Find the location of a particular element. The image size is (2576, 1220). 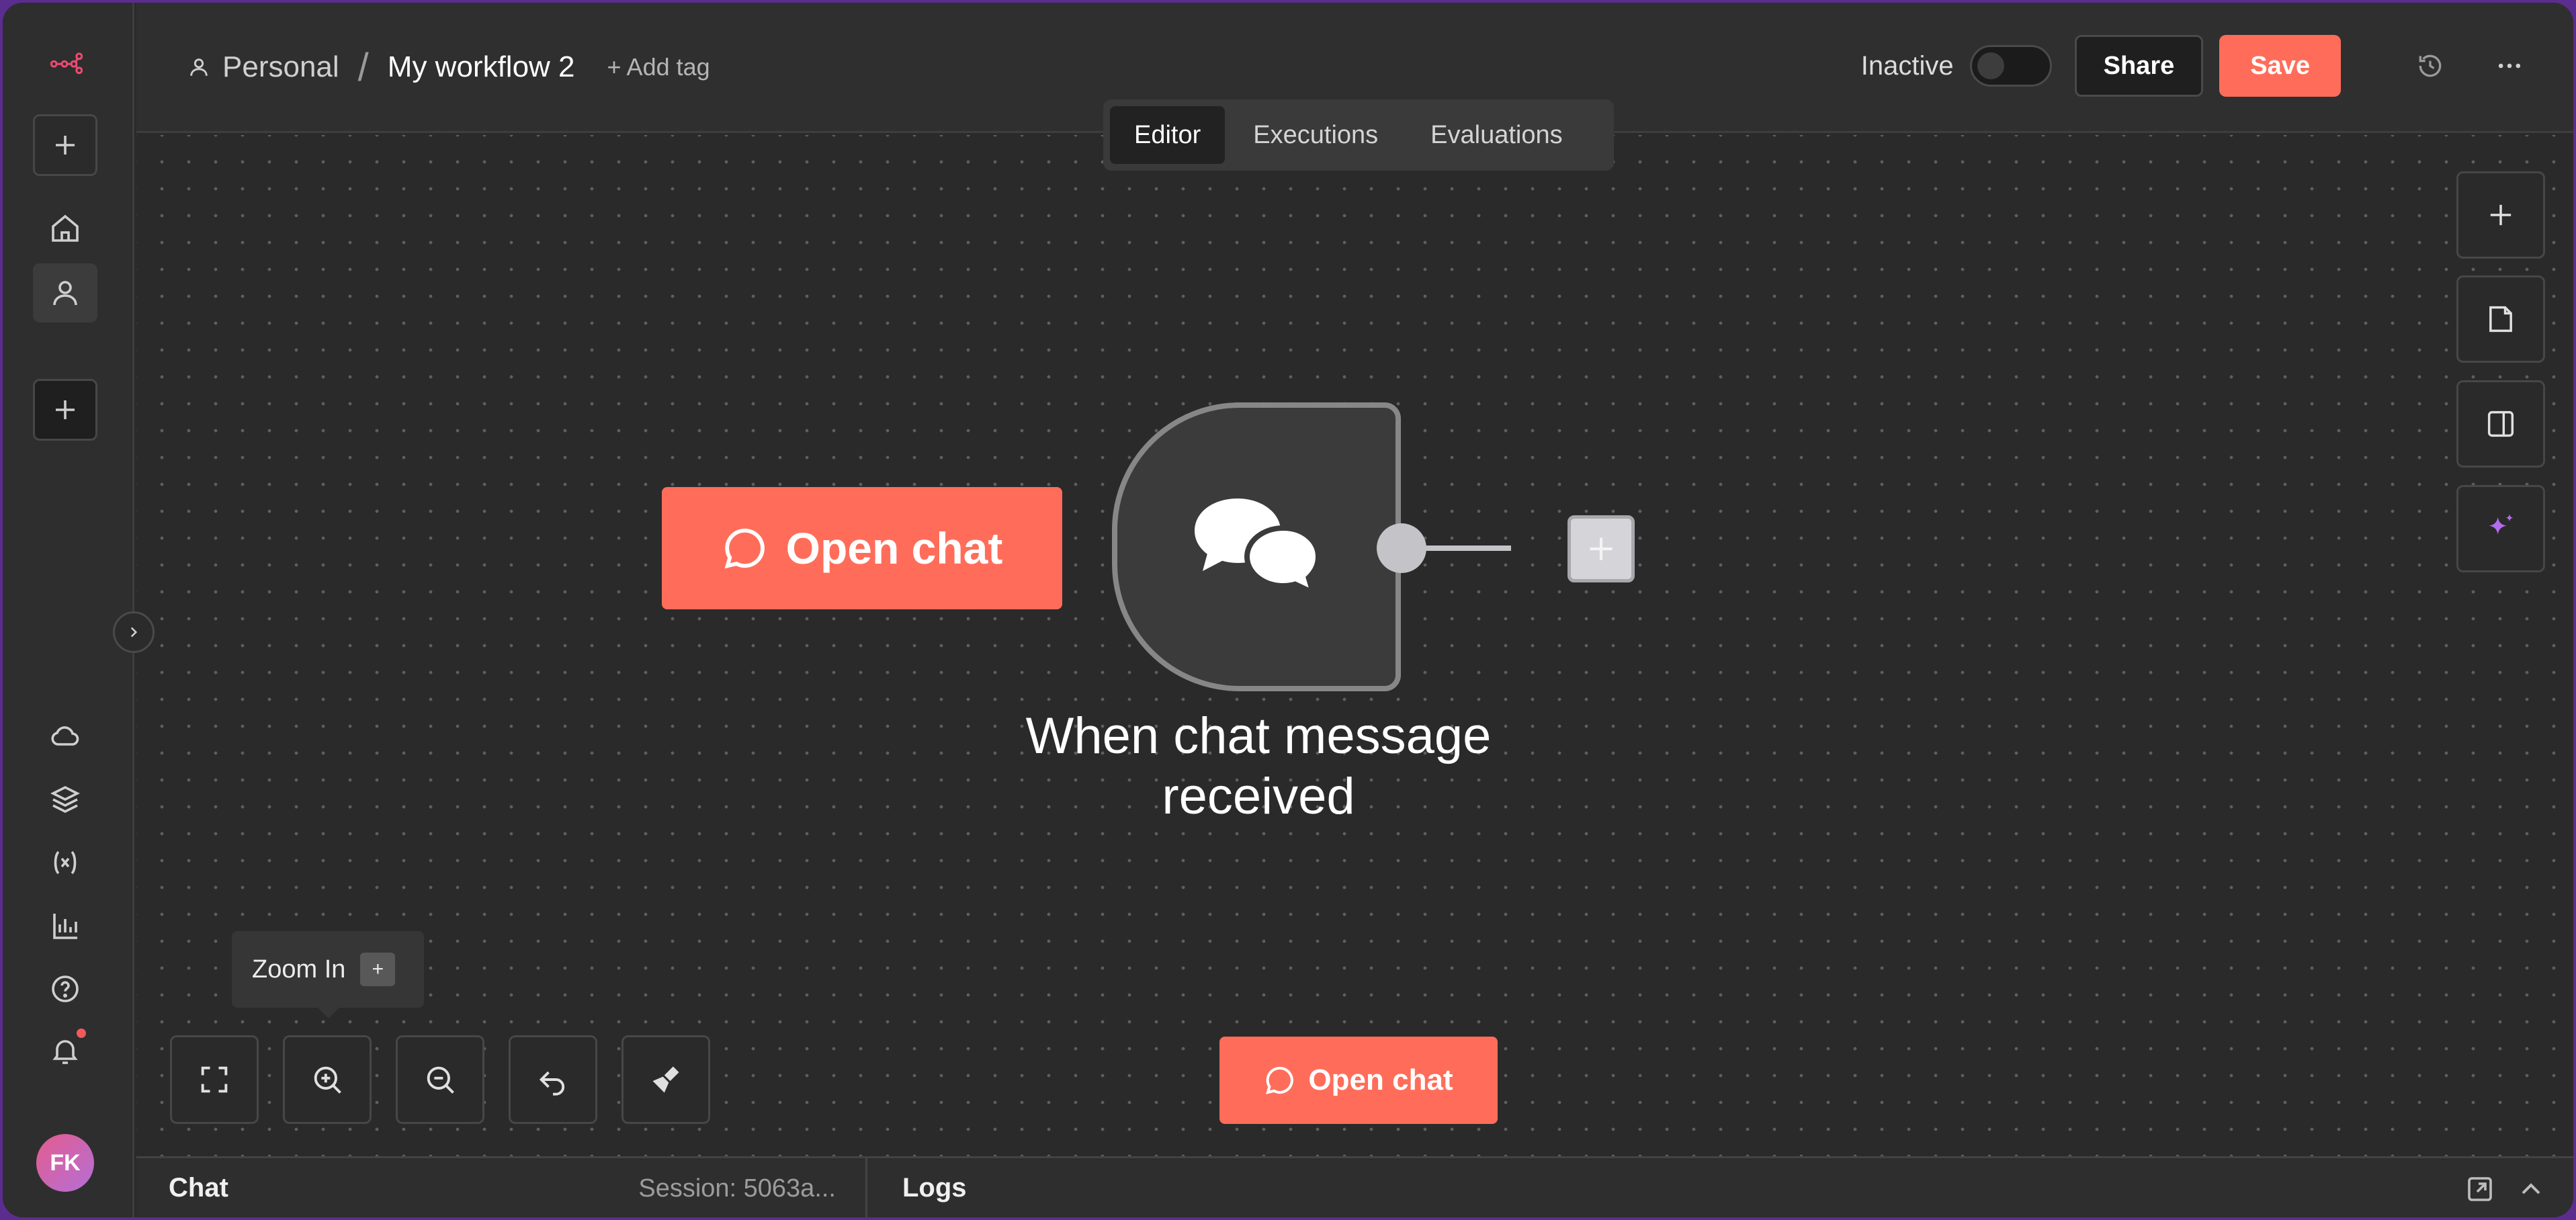

templates-box-icon is located at coordinates (65, 799).